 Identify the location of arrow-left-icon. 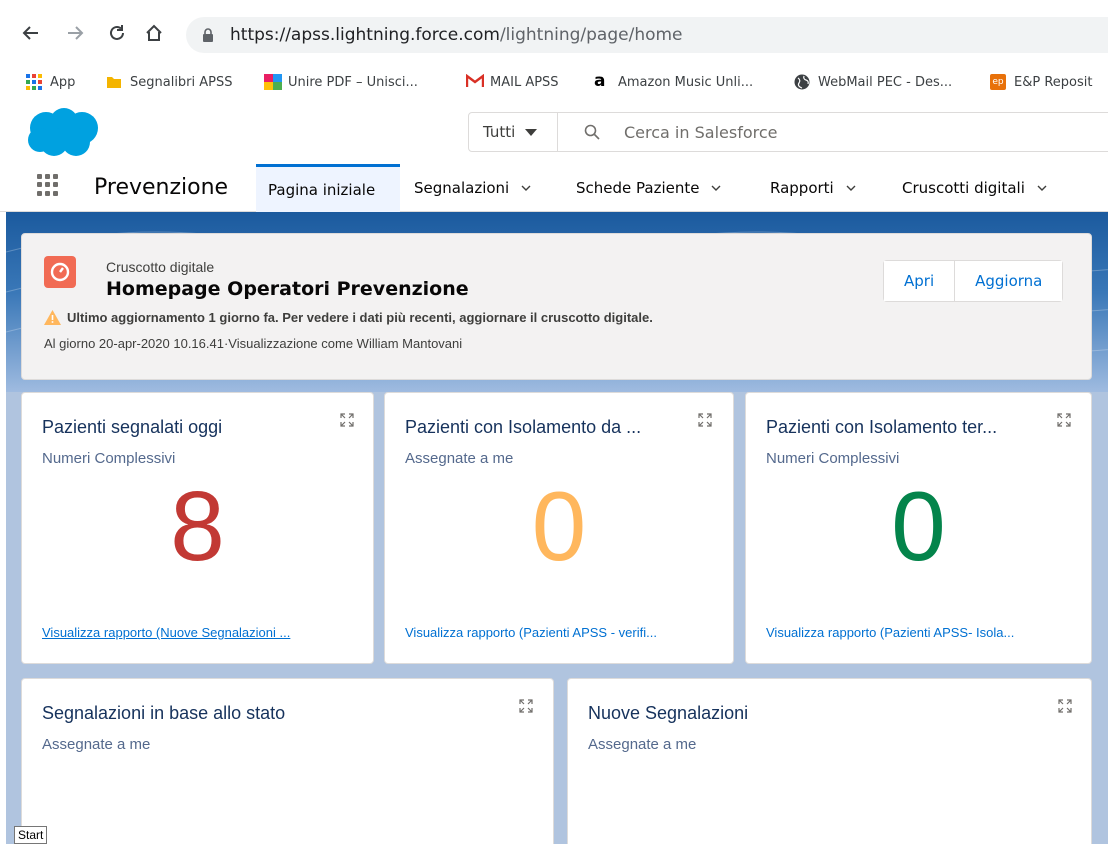
(30, 33).